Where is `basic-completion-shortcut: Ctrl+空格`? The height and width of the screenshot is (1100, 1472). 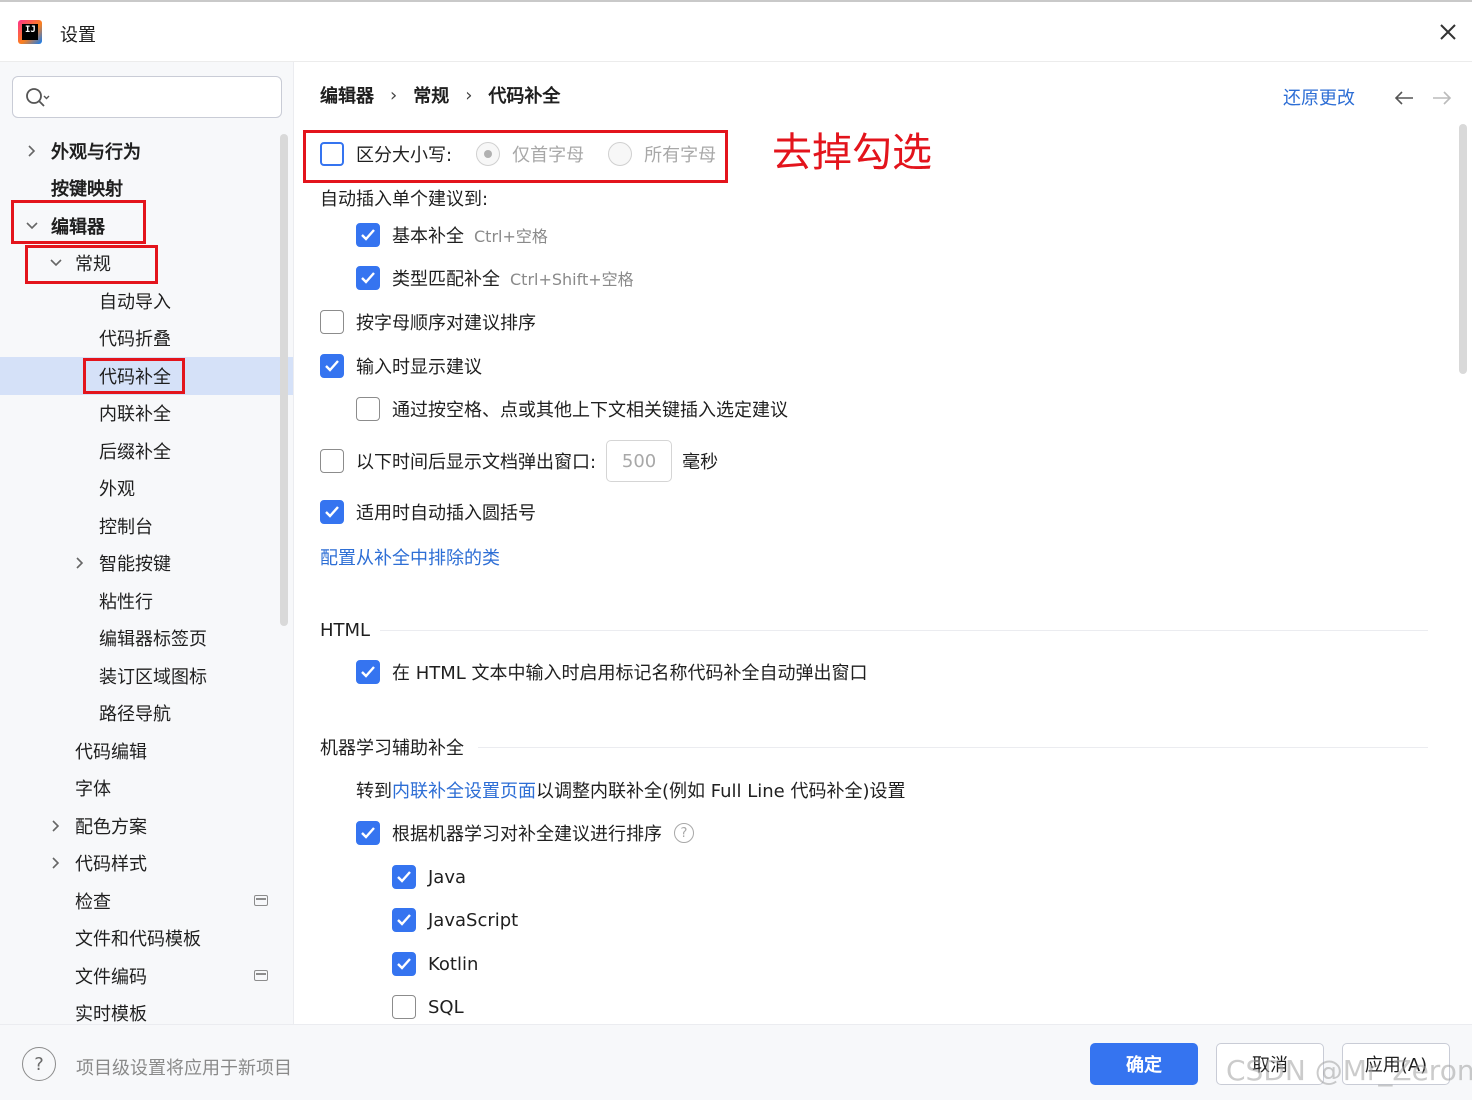
basic-completion-shortcut: Ctrl+空格 is located at coordinates (511, 236).